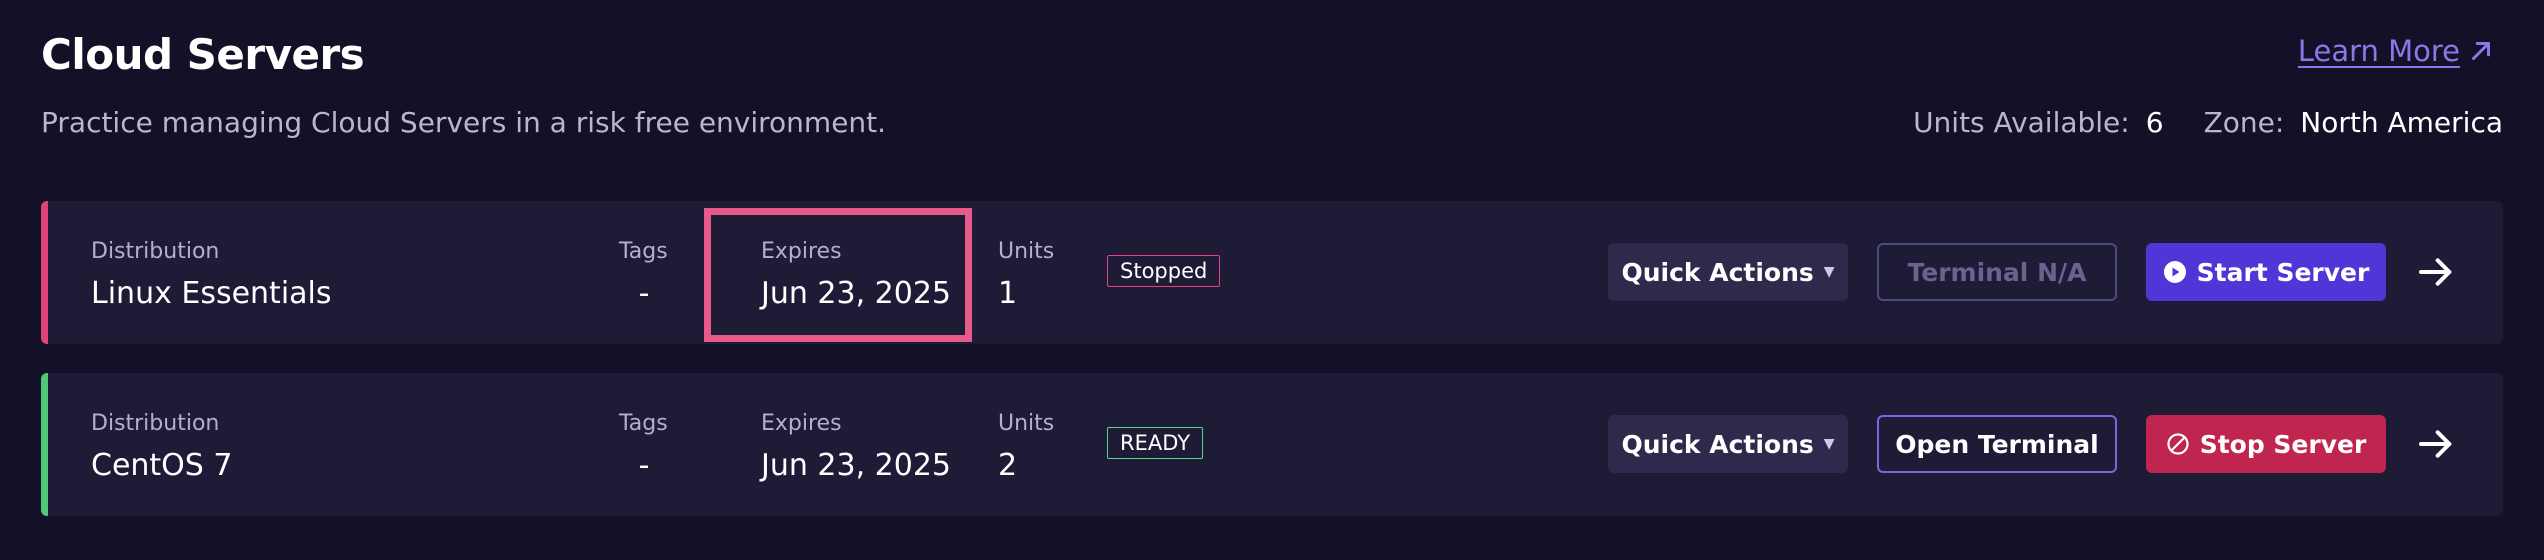  Describe the element at coordinates (2283, 444) in the screenshot. I see `stop-server-label: Stop Server` at that location.